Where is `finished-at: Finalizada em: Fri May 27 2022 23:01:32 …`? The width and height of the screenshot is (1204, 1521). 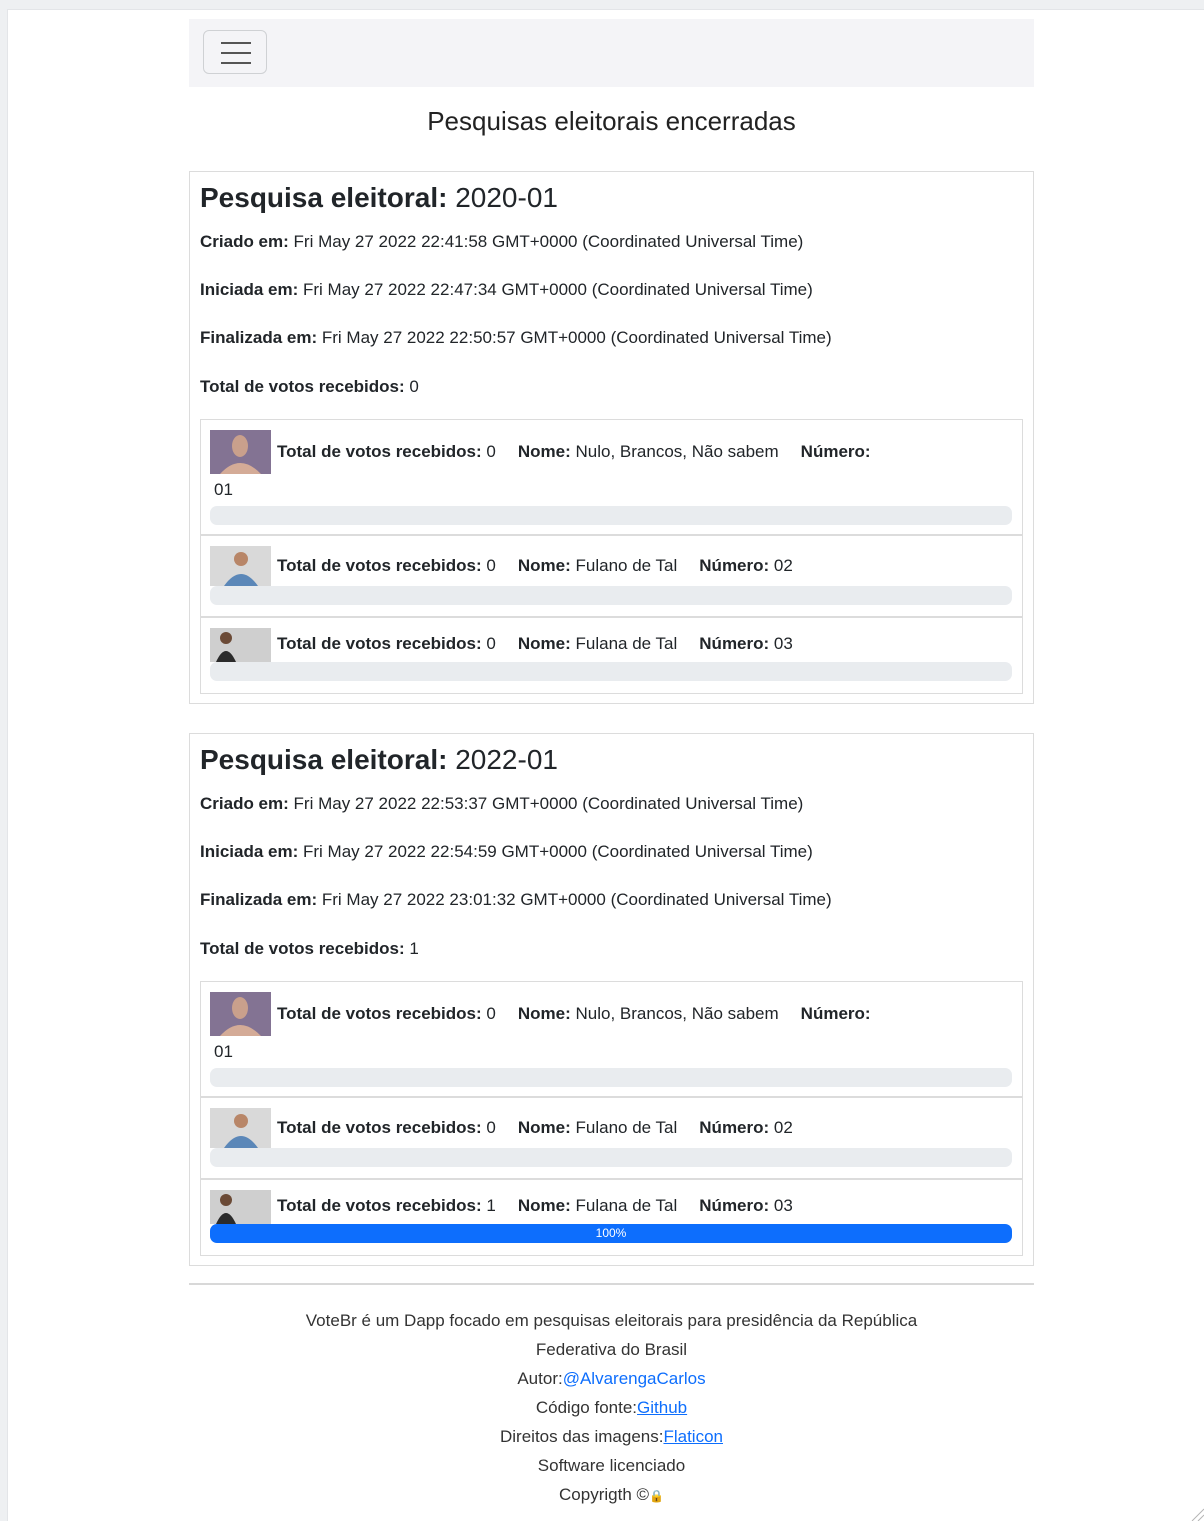 finished-at: Finalizada em: Fri May 27 2022 23:01:32 … is located at coordinates (516, 900).